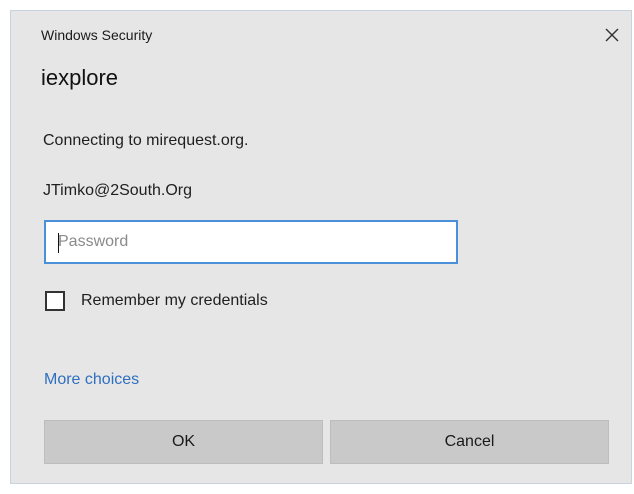 The height and width of the screenshot is (494, 634). I want to click on ok-button-label: OK, so click(183, 441).